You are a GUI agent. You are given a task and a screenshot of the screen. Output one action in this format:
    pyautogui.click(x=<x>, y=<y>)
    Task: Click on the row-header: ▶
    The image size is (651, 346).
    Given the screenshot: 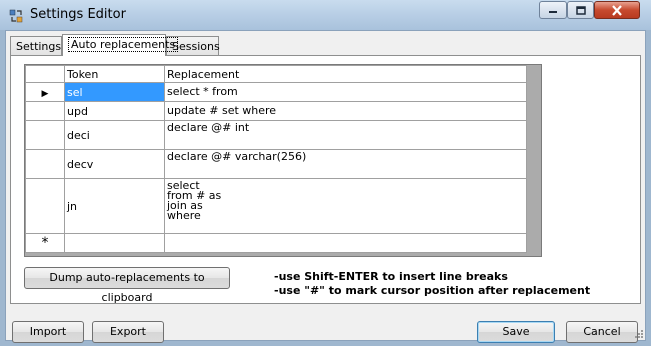 What is the action you would take?
    pyautogui.click(x=45, y=92)
    